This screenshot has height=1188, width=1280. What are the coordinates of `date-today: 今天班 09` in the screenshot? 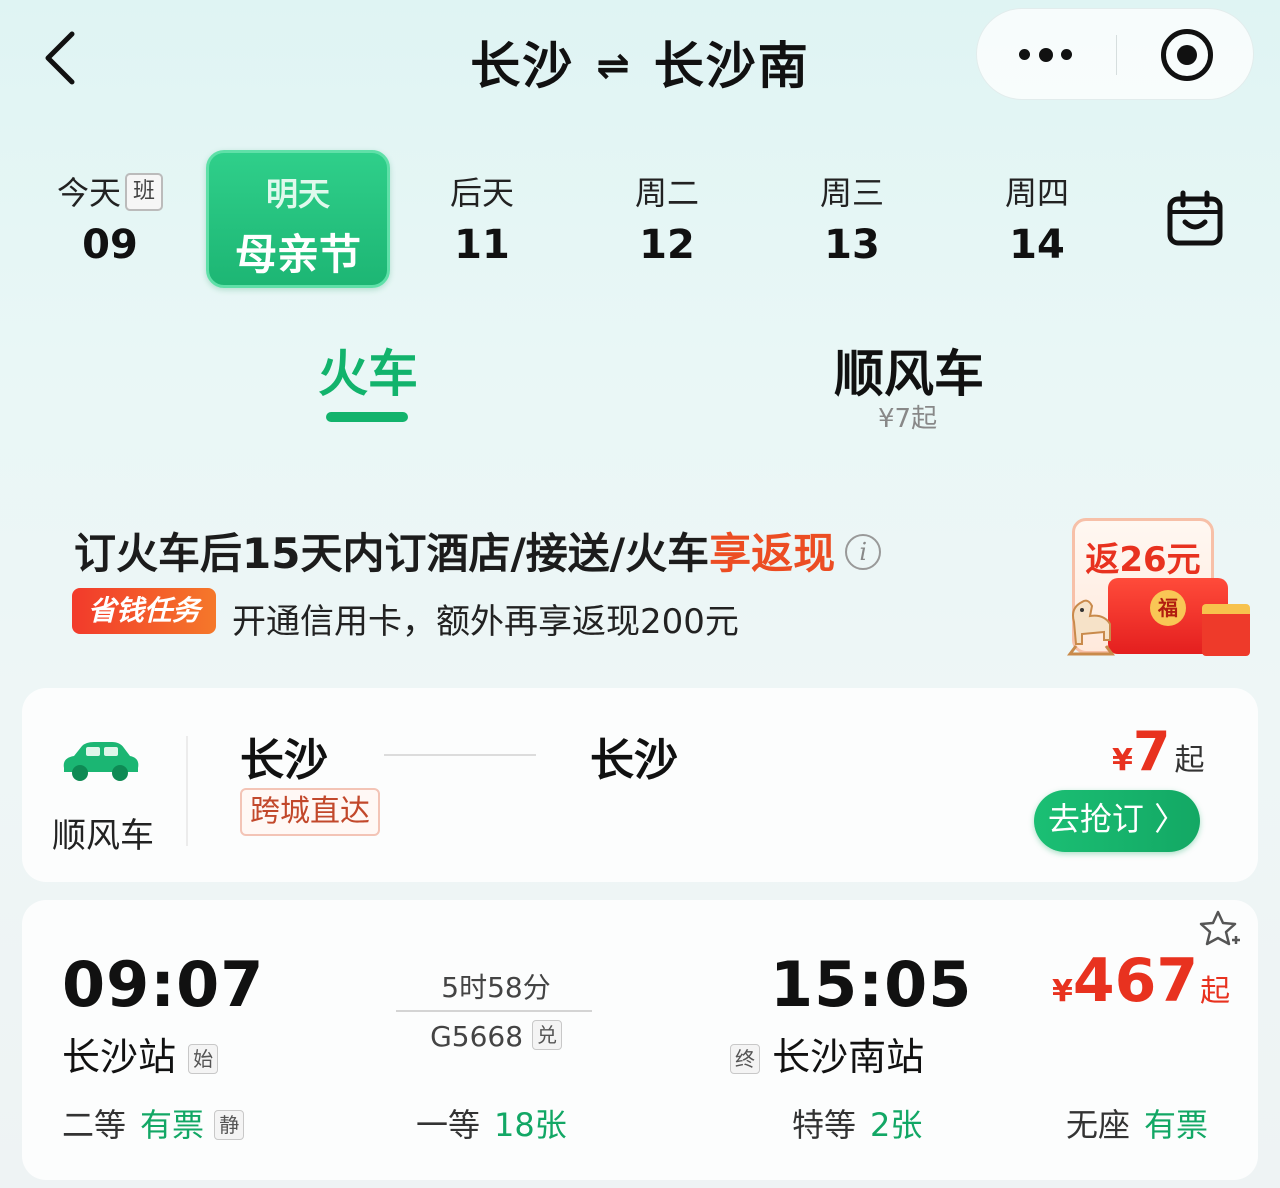 It's located at (110, 219).